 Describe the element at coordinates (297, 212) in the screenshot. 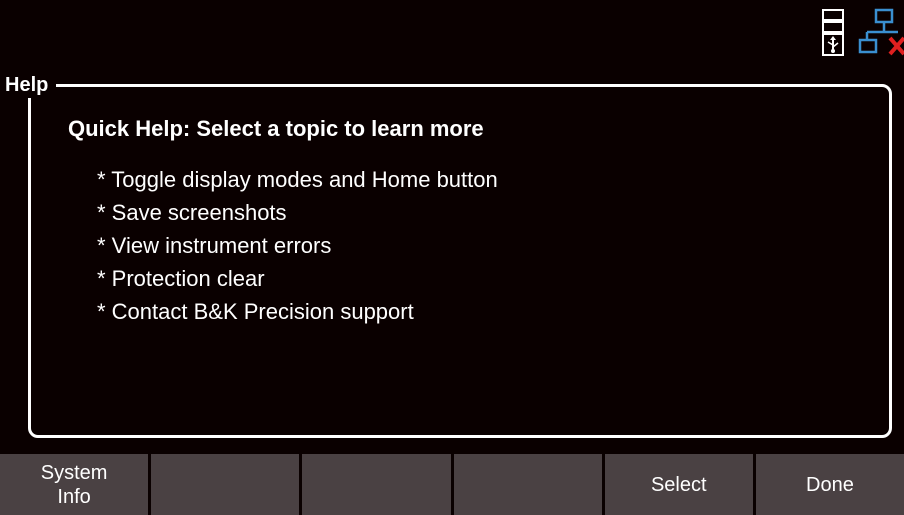

I see `topic-save-screenshots: * Save screenshots` at that location.